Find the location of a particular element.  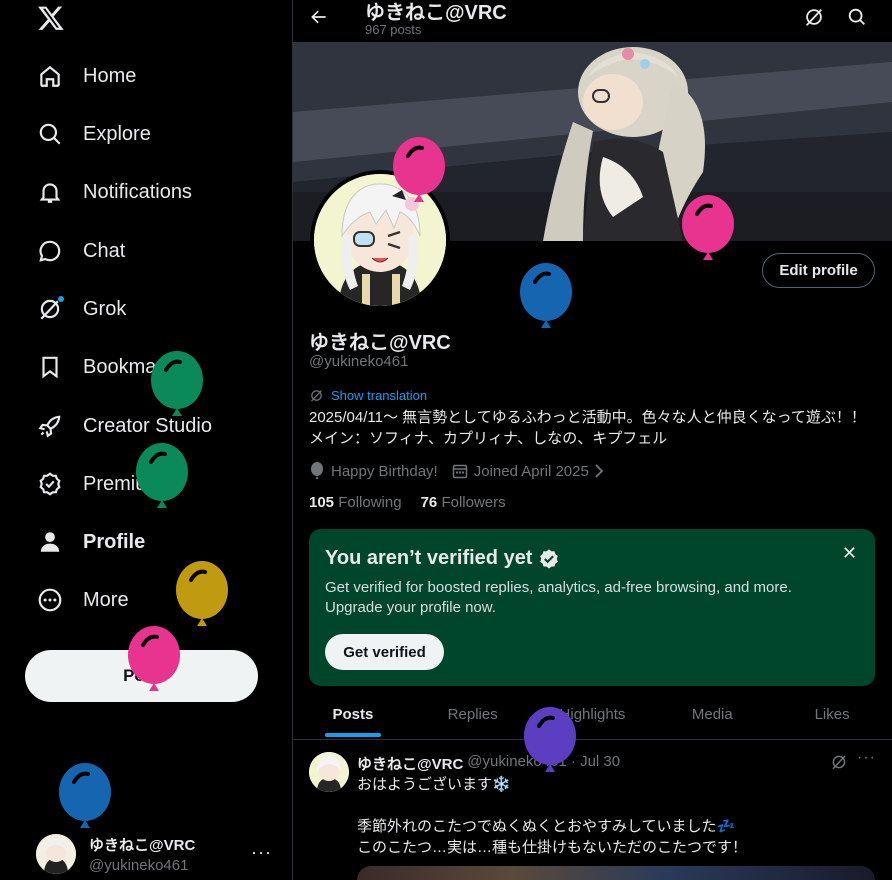

sidebar-item-bookmarks: Bookmarks is located at coordinates (109, 367).